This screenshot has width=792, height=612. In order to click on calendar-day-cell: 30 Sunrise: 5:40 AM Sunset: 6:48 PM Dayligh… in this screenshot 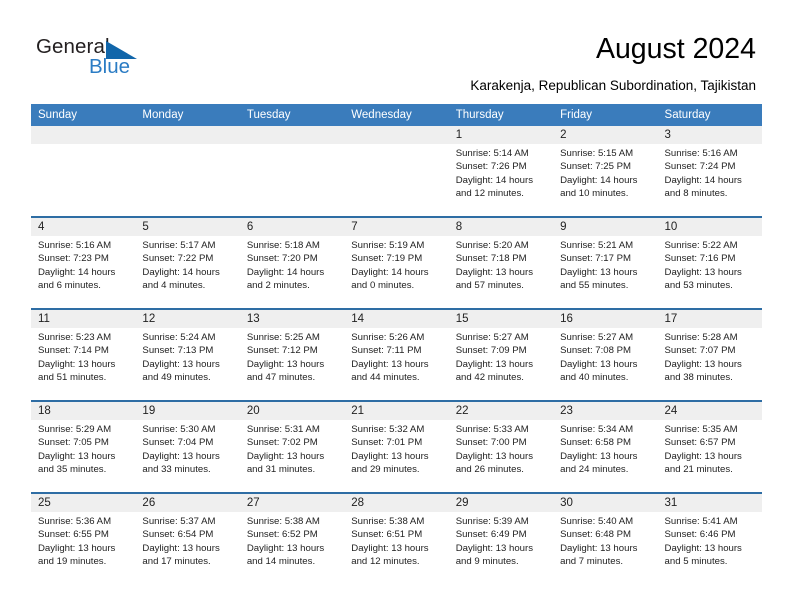, I will do `click(605, 539)`.